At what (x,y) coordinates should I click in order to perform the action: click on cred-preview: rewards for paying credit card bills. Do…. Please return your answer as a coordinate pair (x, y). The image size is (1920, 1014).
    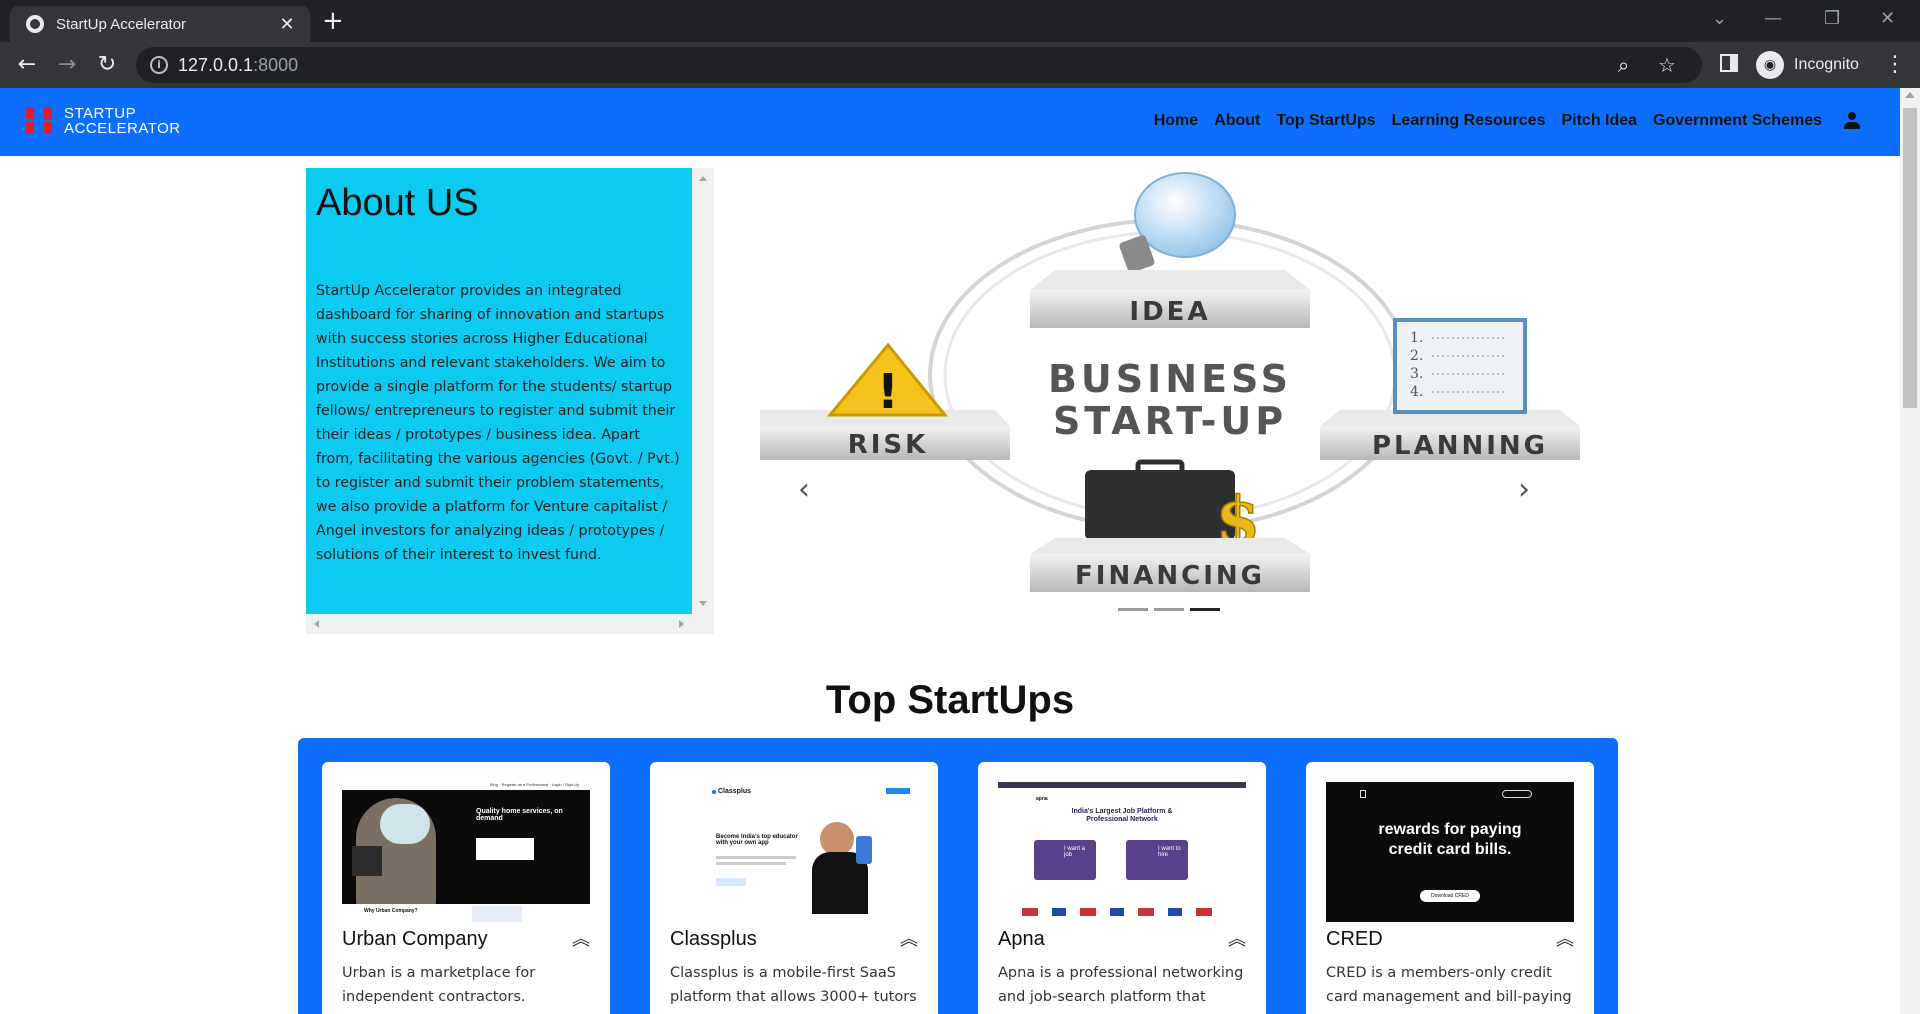
    Looking at the image, I should click on (1450, 852).